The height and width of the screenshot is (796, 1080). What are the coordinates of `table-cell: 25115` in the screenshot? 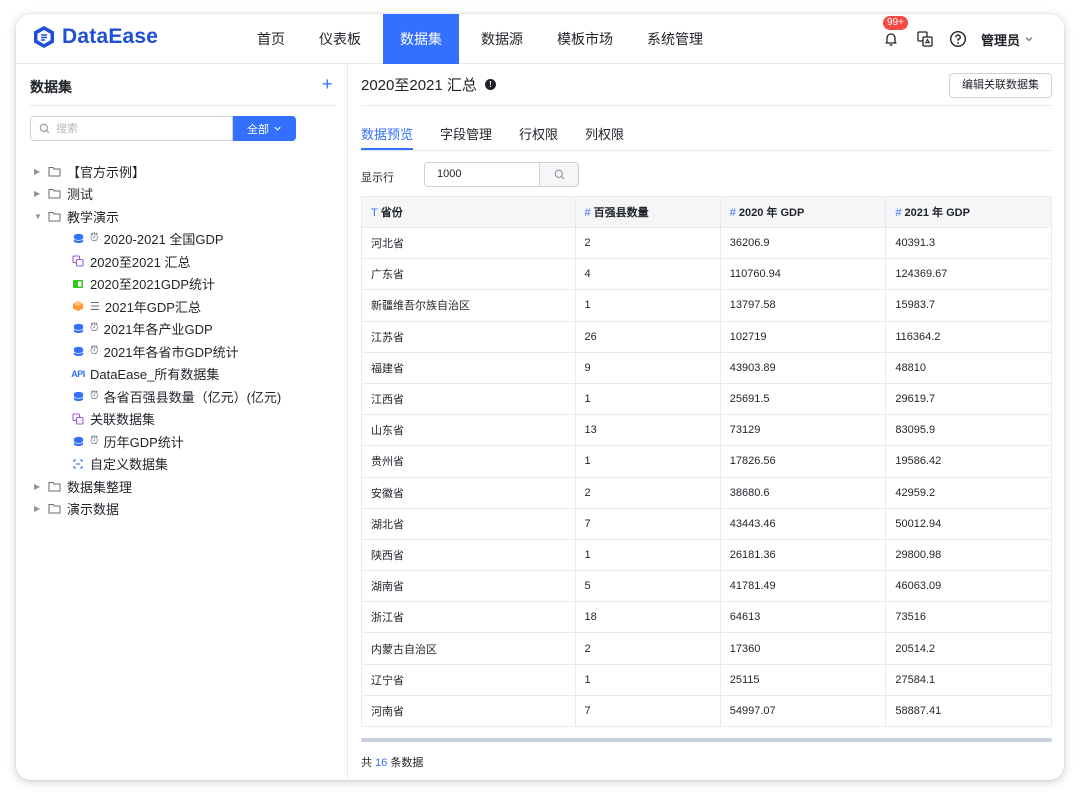 It's located at (803, 680).